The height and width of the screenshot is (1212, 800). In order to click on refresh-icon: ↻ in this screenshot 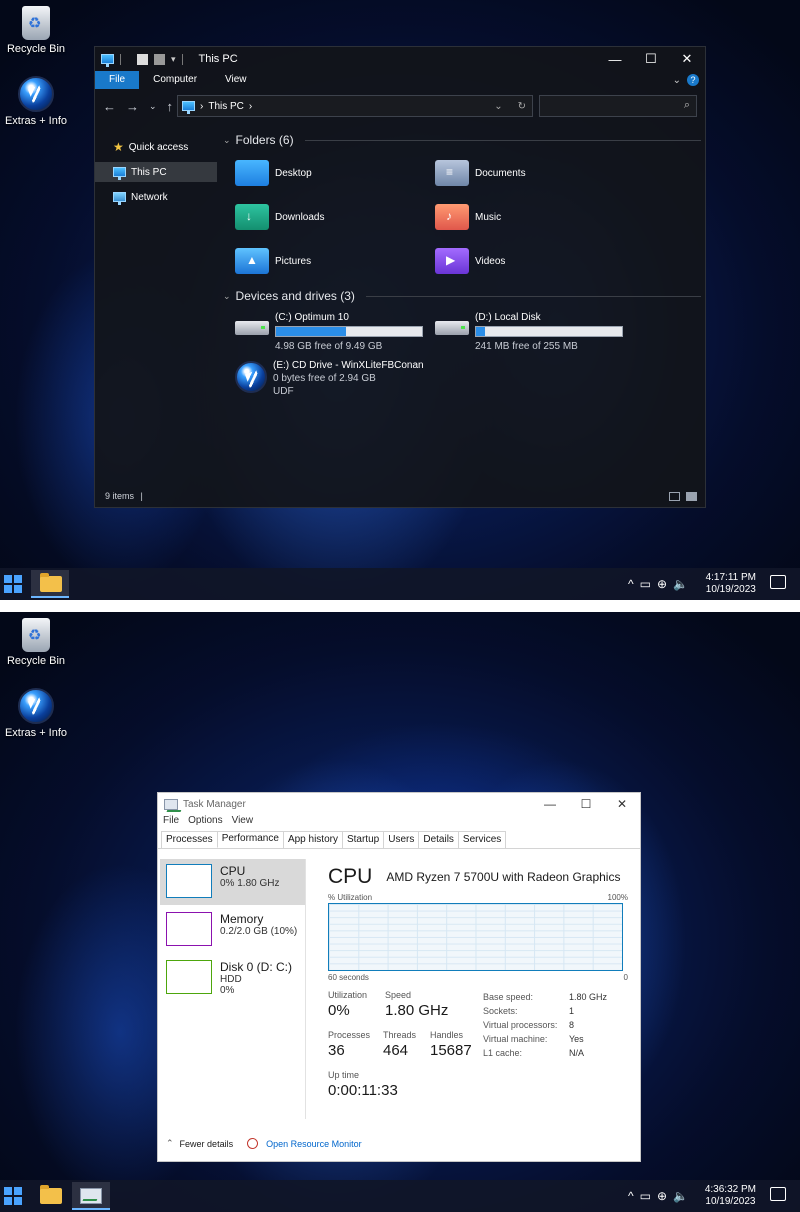, I will do `click(522, 106)`.